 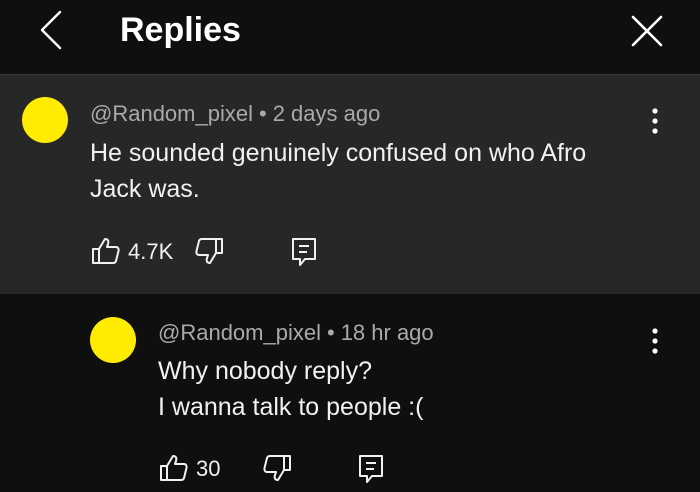 I want to click on page-title: Replies, so click(x=180, y=30).